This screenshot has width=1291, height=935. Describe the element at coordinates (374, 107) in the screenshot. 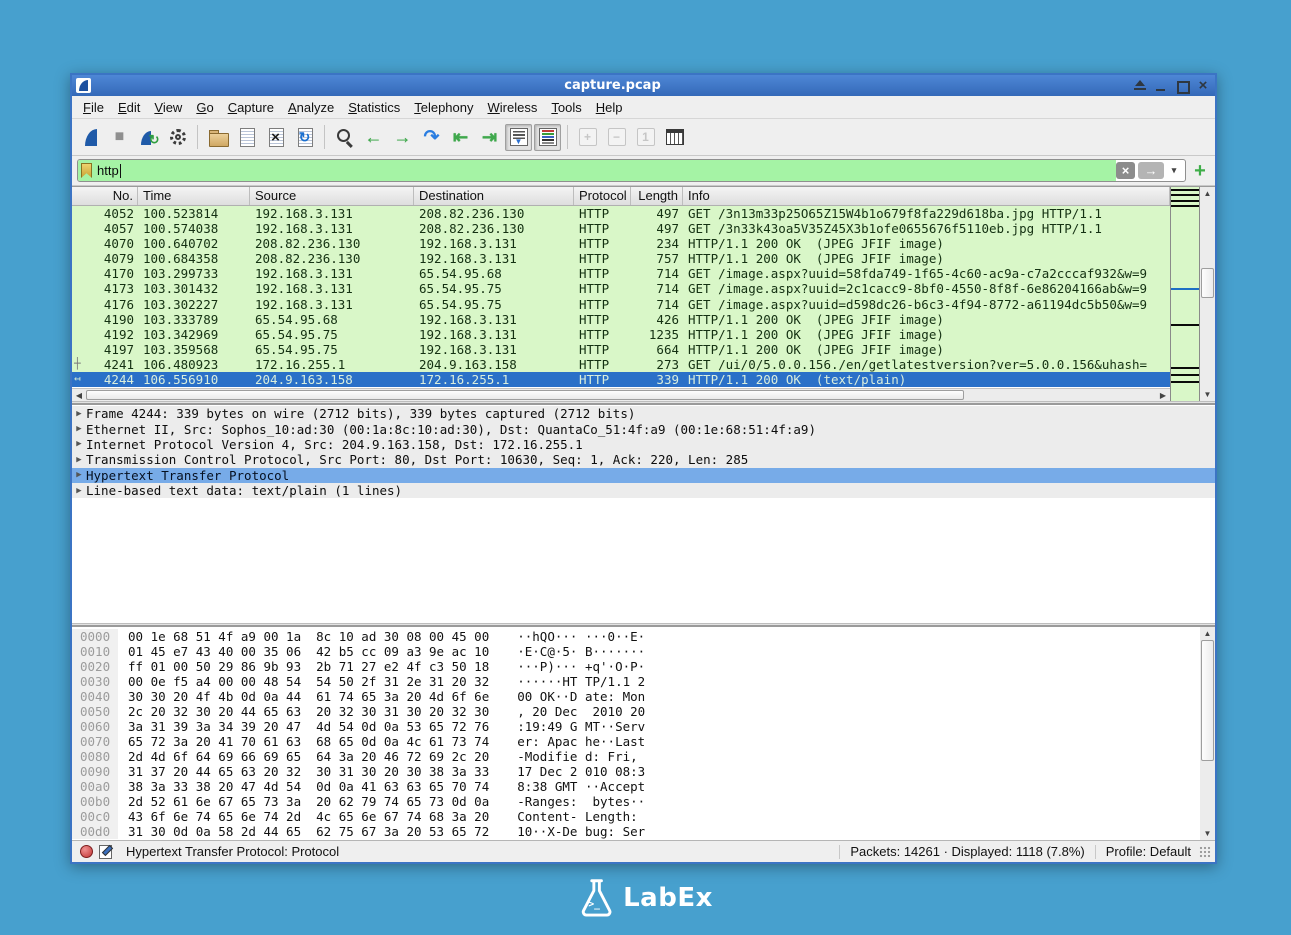

I see `menu-statistics: Statistics` at that location.